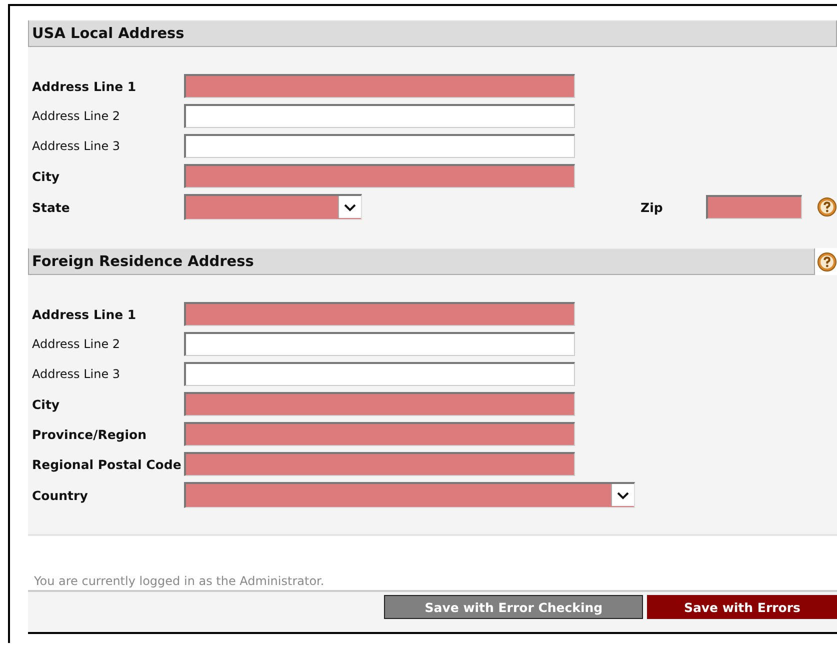 Image resolution: width=837 pixels, height=649 pixels. What do you see at coordinates (107, 464) in the screenshot?
I see `field-label: Regional Postal Code` at bounding box center [107, 464].